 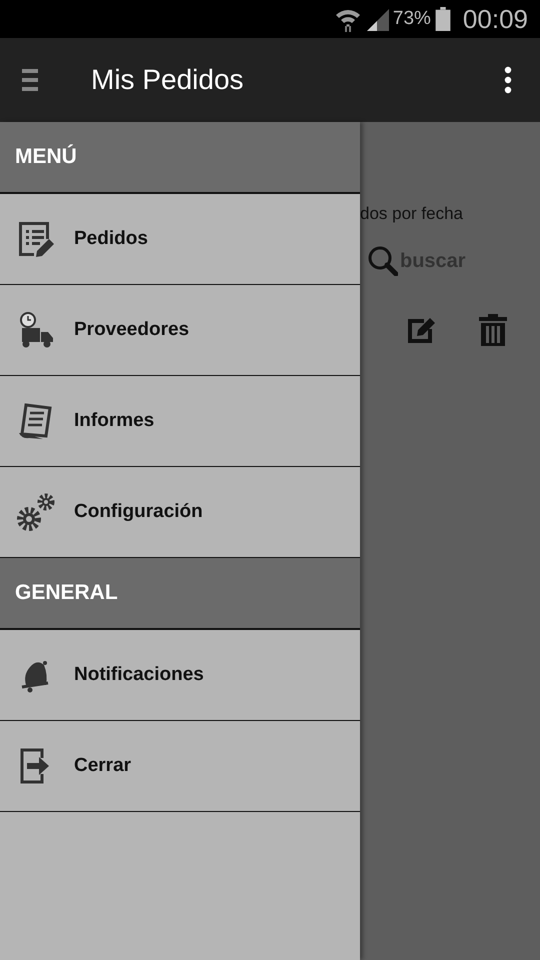 What do you see at coordinates (139, 675) in the screenshot?
I see `drawer-item-label: Notificaciones` at bounding box center [139, 675].